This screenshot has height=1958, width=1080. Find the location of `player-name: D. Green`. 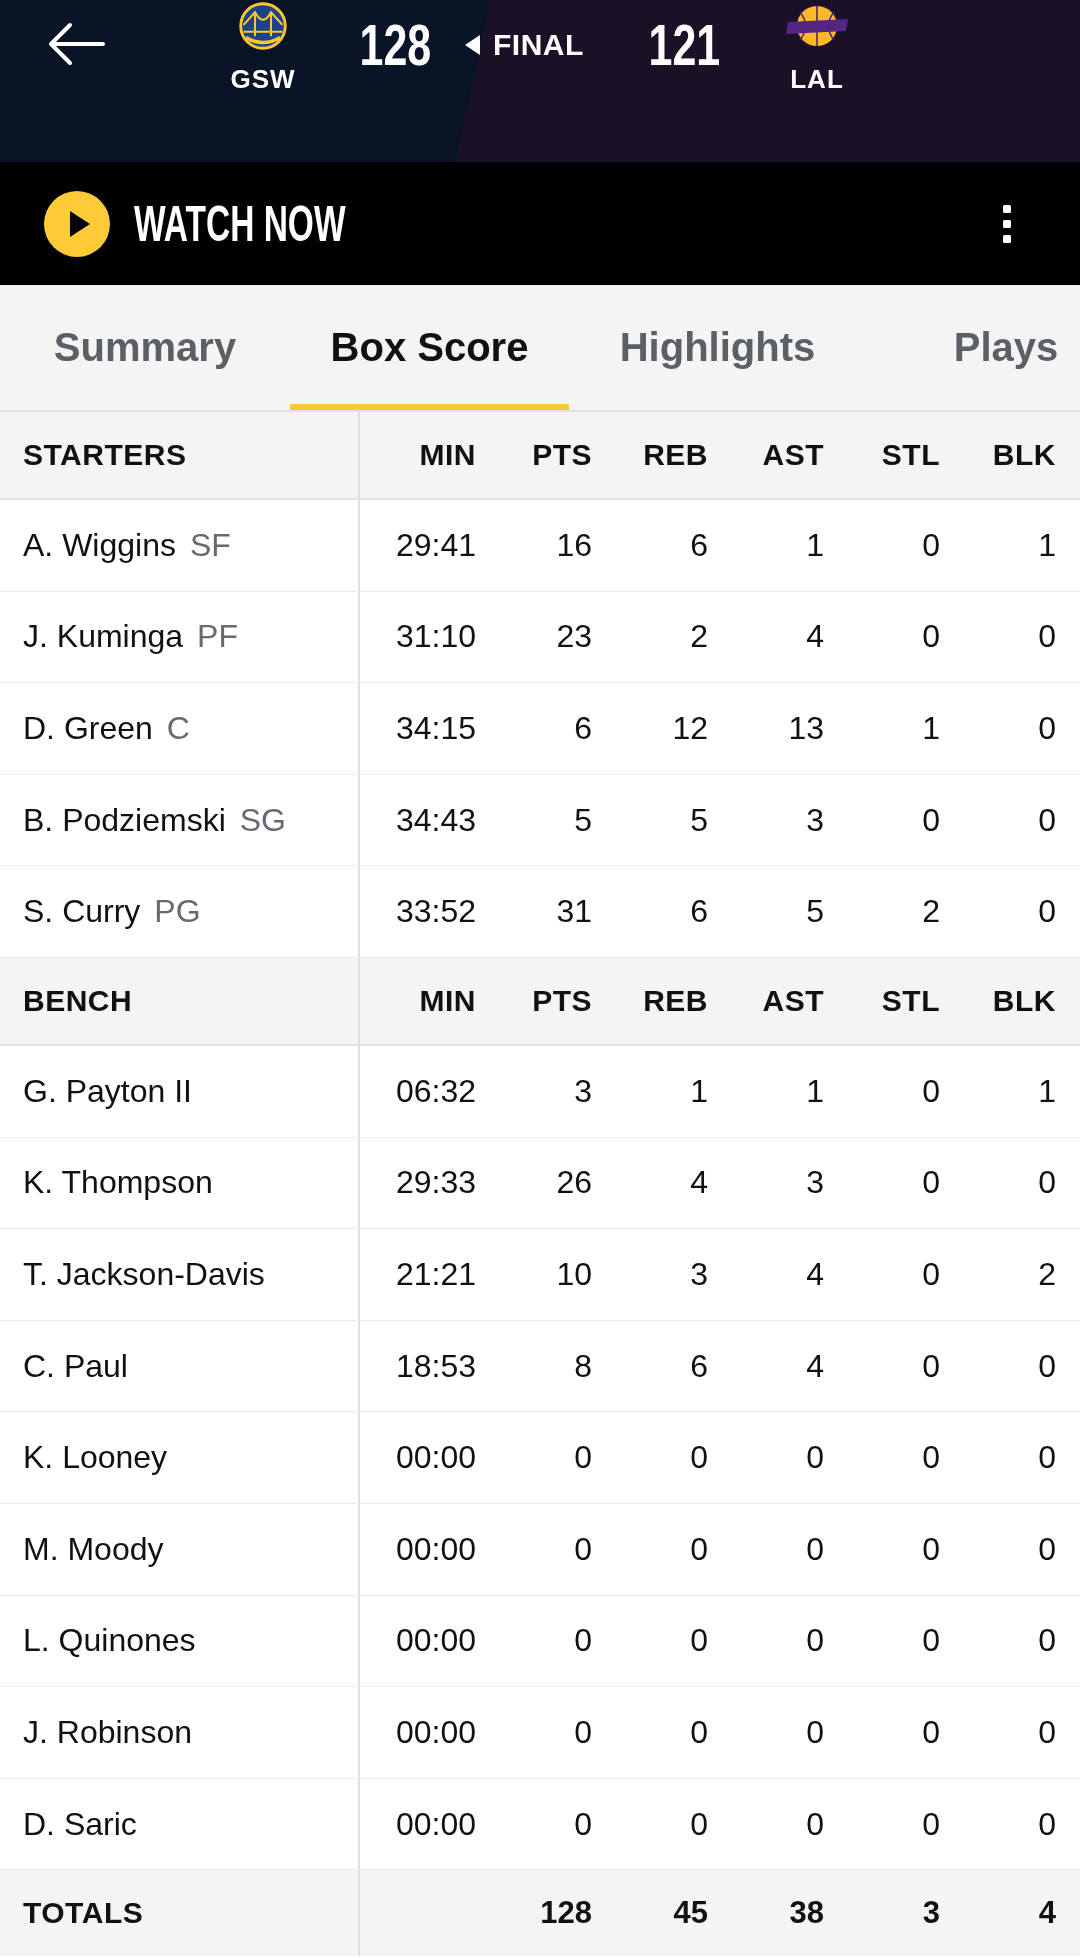

player-name: D. Green is located at coordinates (88, 728).